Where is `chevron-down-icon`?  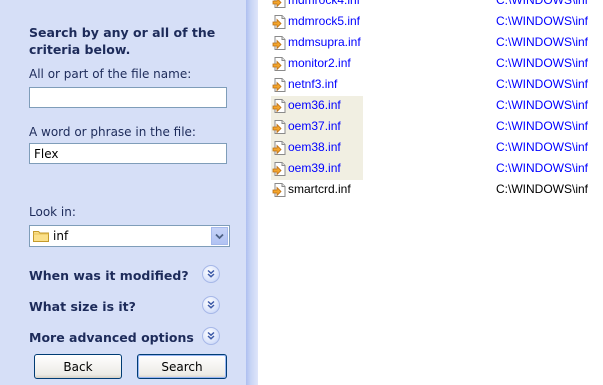
chevron-down-icon is located at coordinates (219, 236).